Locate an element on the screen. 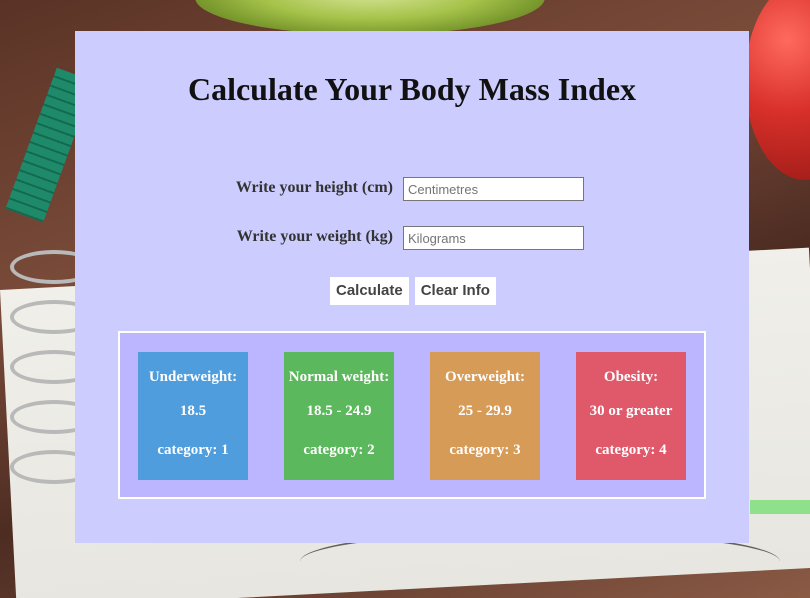 The height and width of the screenshot is (598, 810). category-number: category: 2 is located at coordinates (339, 450).